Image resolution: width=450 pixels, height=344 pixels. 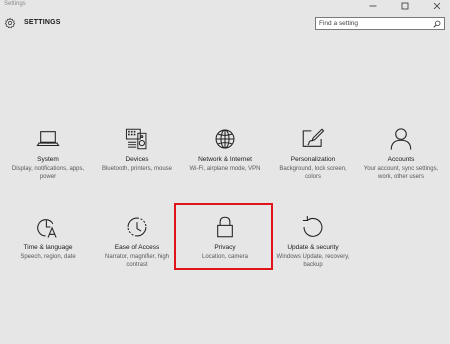 What do you see at coordinates (15, 4) in the screenshot?
I see `window-title: Settings` at bounding box center [15, 4].